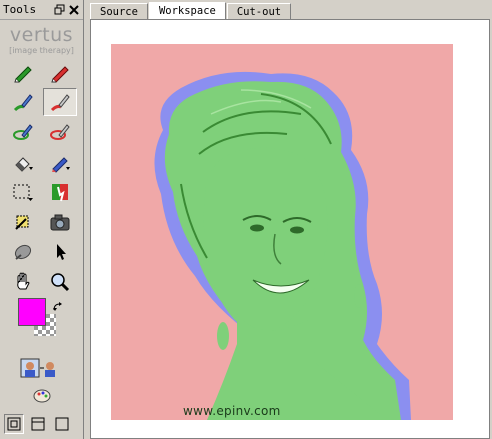 The height and width of the screenshot is (439, 492). What do you see at coordinates (41, 35) in the screenshot?
I see `brand-name: vertus` at bounding box center [41, 35].